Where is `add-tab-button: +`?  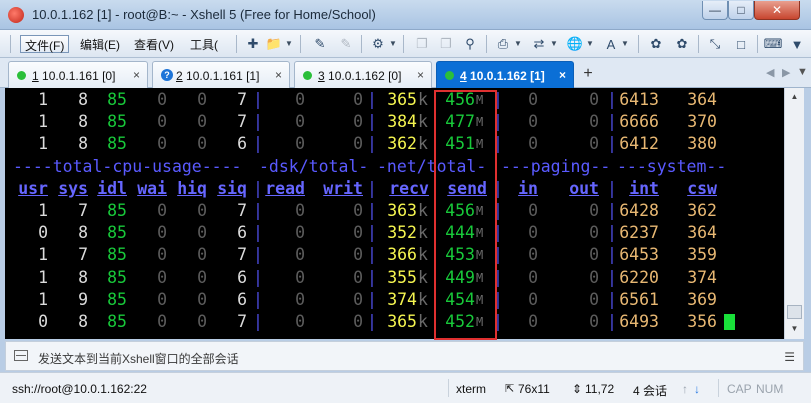
add-tab-button: + is located at coordinates (588, 74).